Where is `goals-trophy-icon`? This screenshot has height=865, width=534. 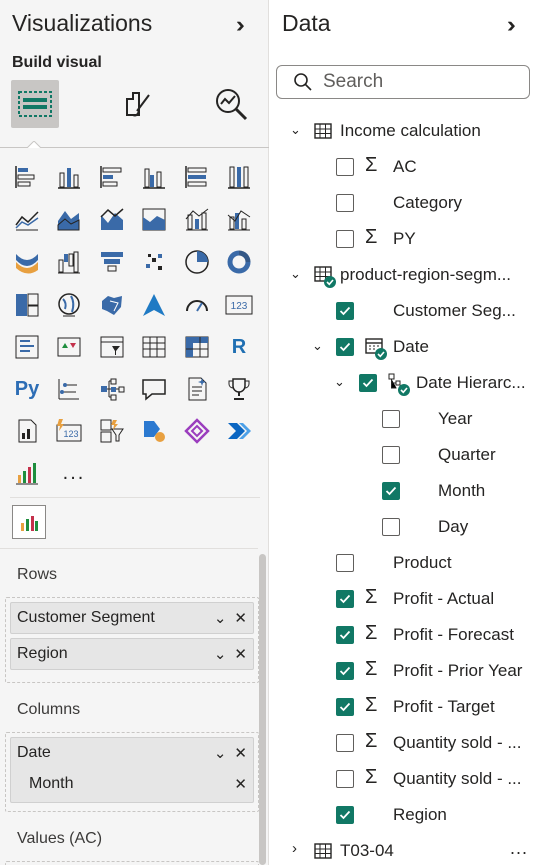 goals-trophy-icon is located at coordinates (239, 389).